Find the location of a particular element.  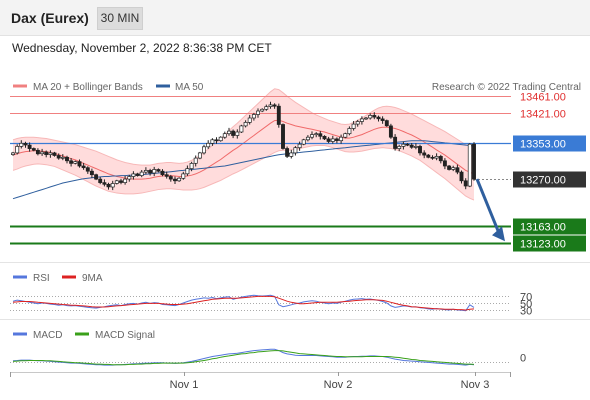

macd-plot: 0 is located at coordinates (268, 357).